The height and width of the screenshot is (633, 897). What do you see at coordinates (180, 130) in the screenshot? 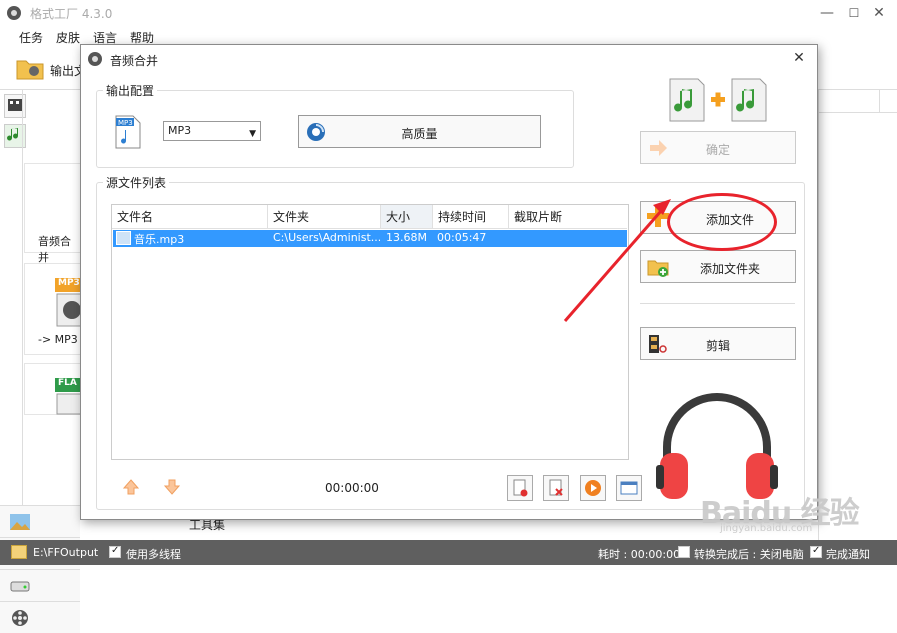
I see `format-select-value: MP3` at bounding box center [180, 130].